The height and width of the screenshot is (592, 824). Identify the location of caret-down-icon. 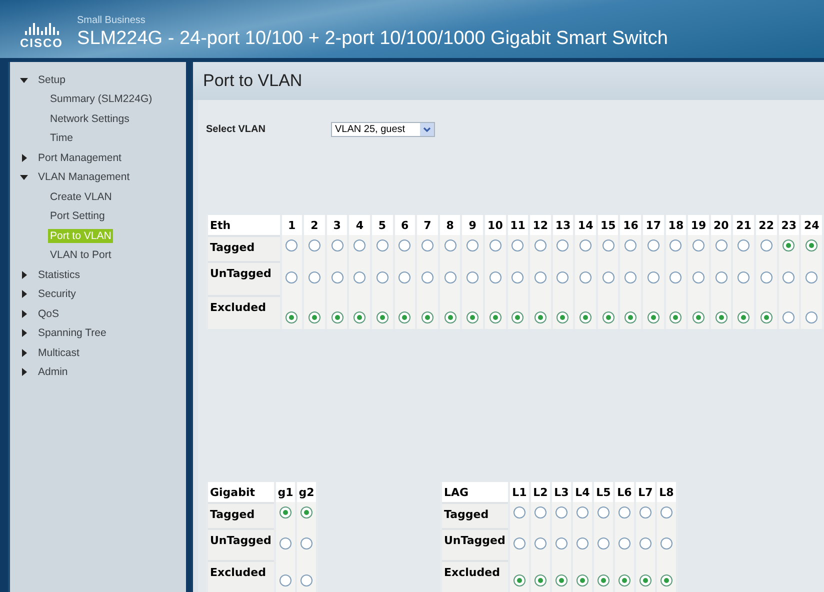
(24, 177).